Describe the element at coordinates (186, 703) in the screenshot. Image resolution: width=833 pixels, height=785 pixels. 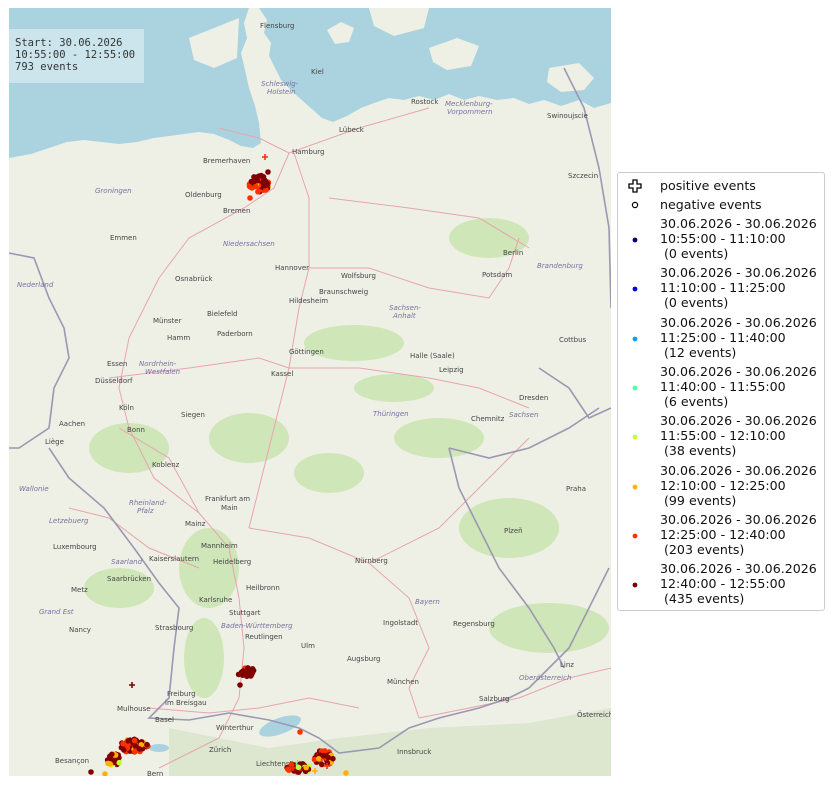
I see `svg-text: im Breisgau` at that location.